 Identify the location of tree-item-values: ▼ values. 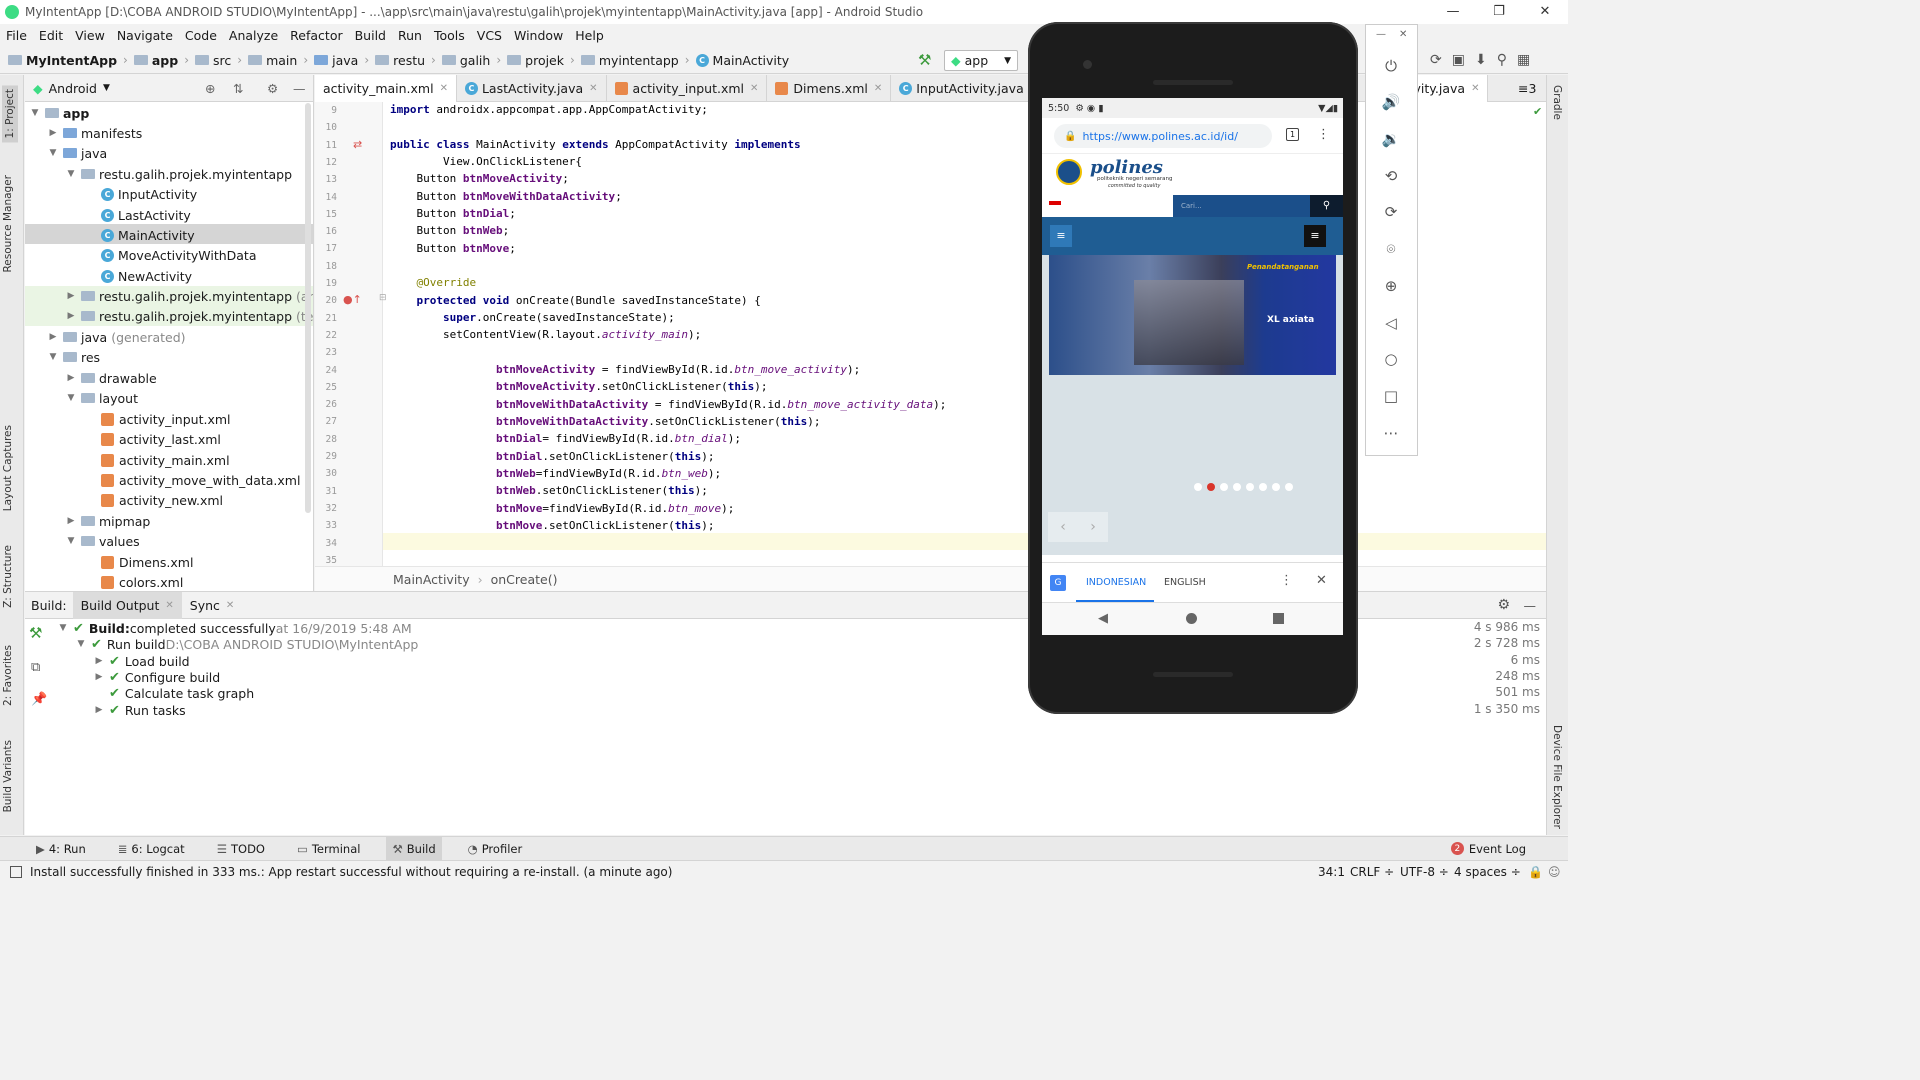
(102, 541).